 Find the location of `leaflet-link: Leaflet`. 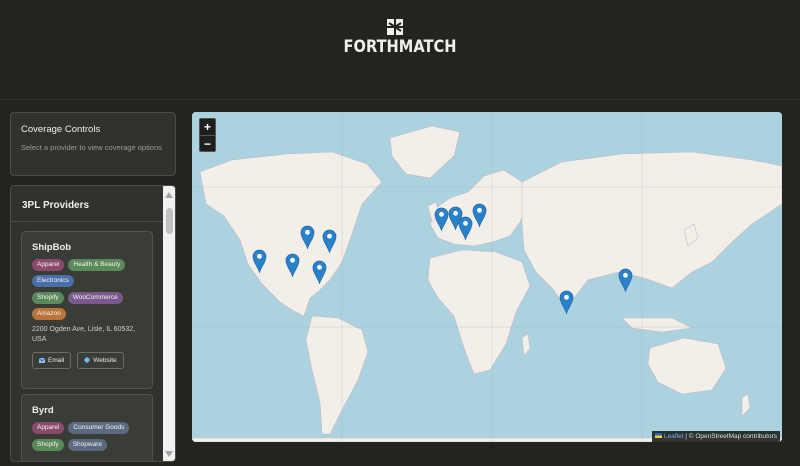

leaflet-link: Leaflet is located at coordinates (674, 436).